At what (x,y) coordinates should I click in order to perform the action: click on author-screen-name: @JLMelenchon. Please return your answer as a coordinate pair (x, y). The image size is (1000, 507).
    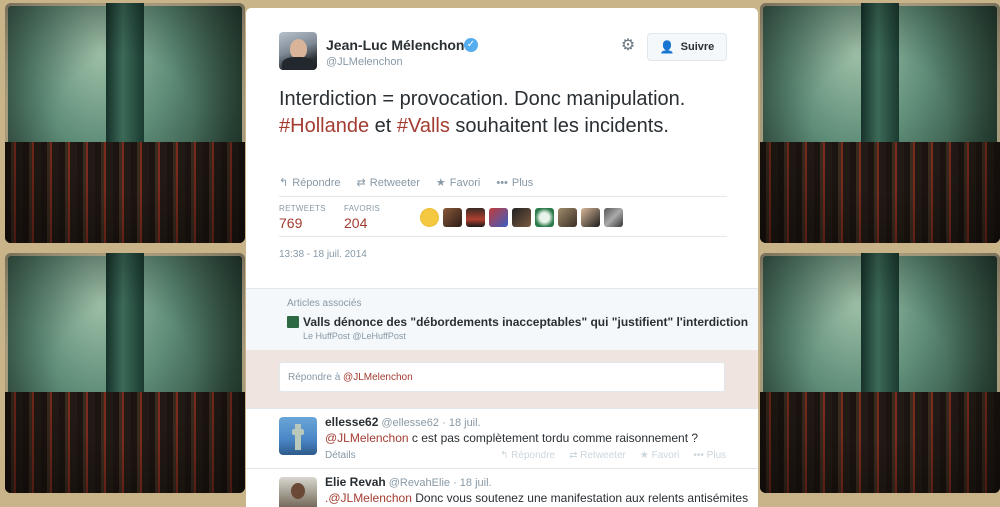
    Looking at the image, I should click on (364, 62).